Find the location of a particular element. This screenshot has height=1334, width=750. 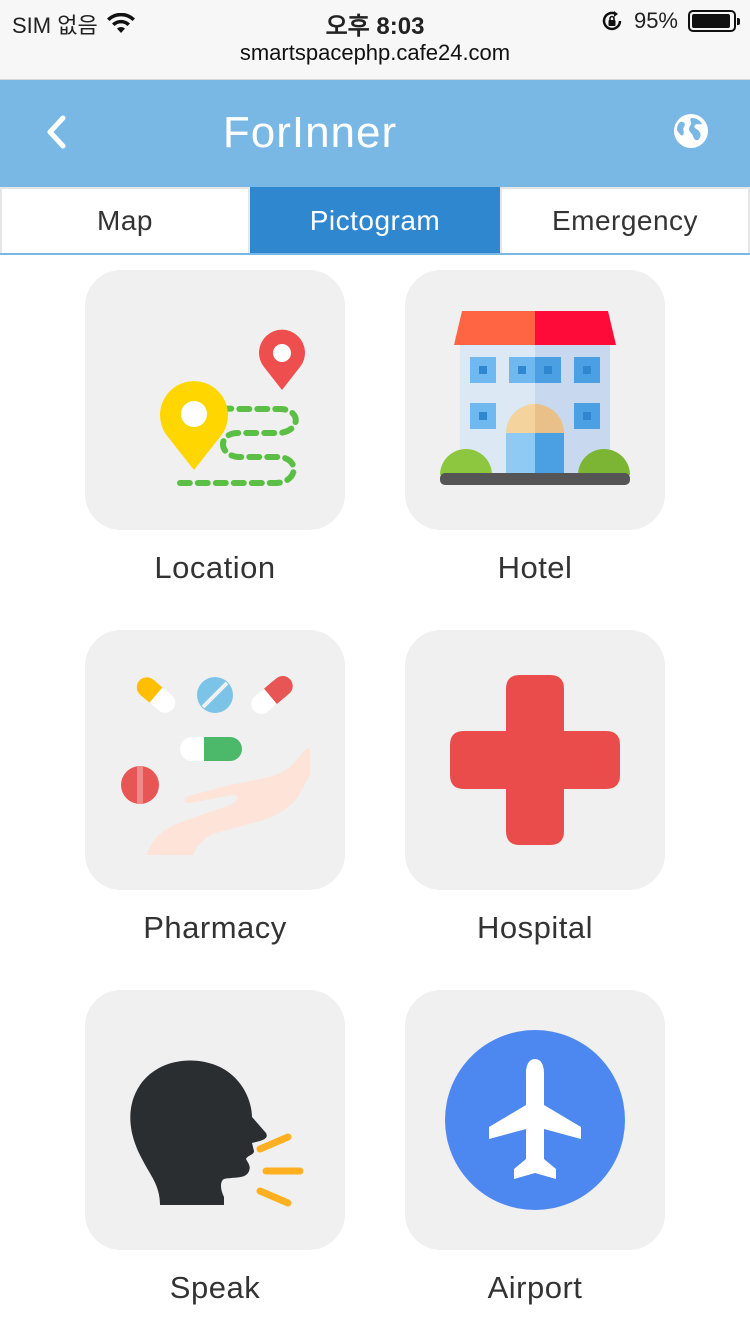

pictogram-pharmacy-label: Pharmacy is located at coordinates (215, 927).